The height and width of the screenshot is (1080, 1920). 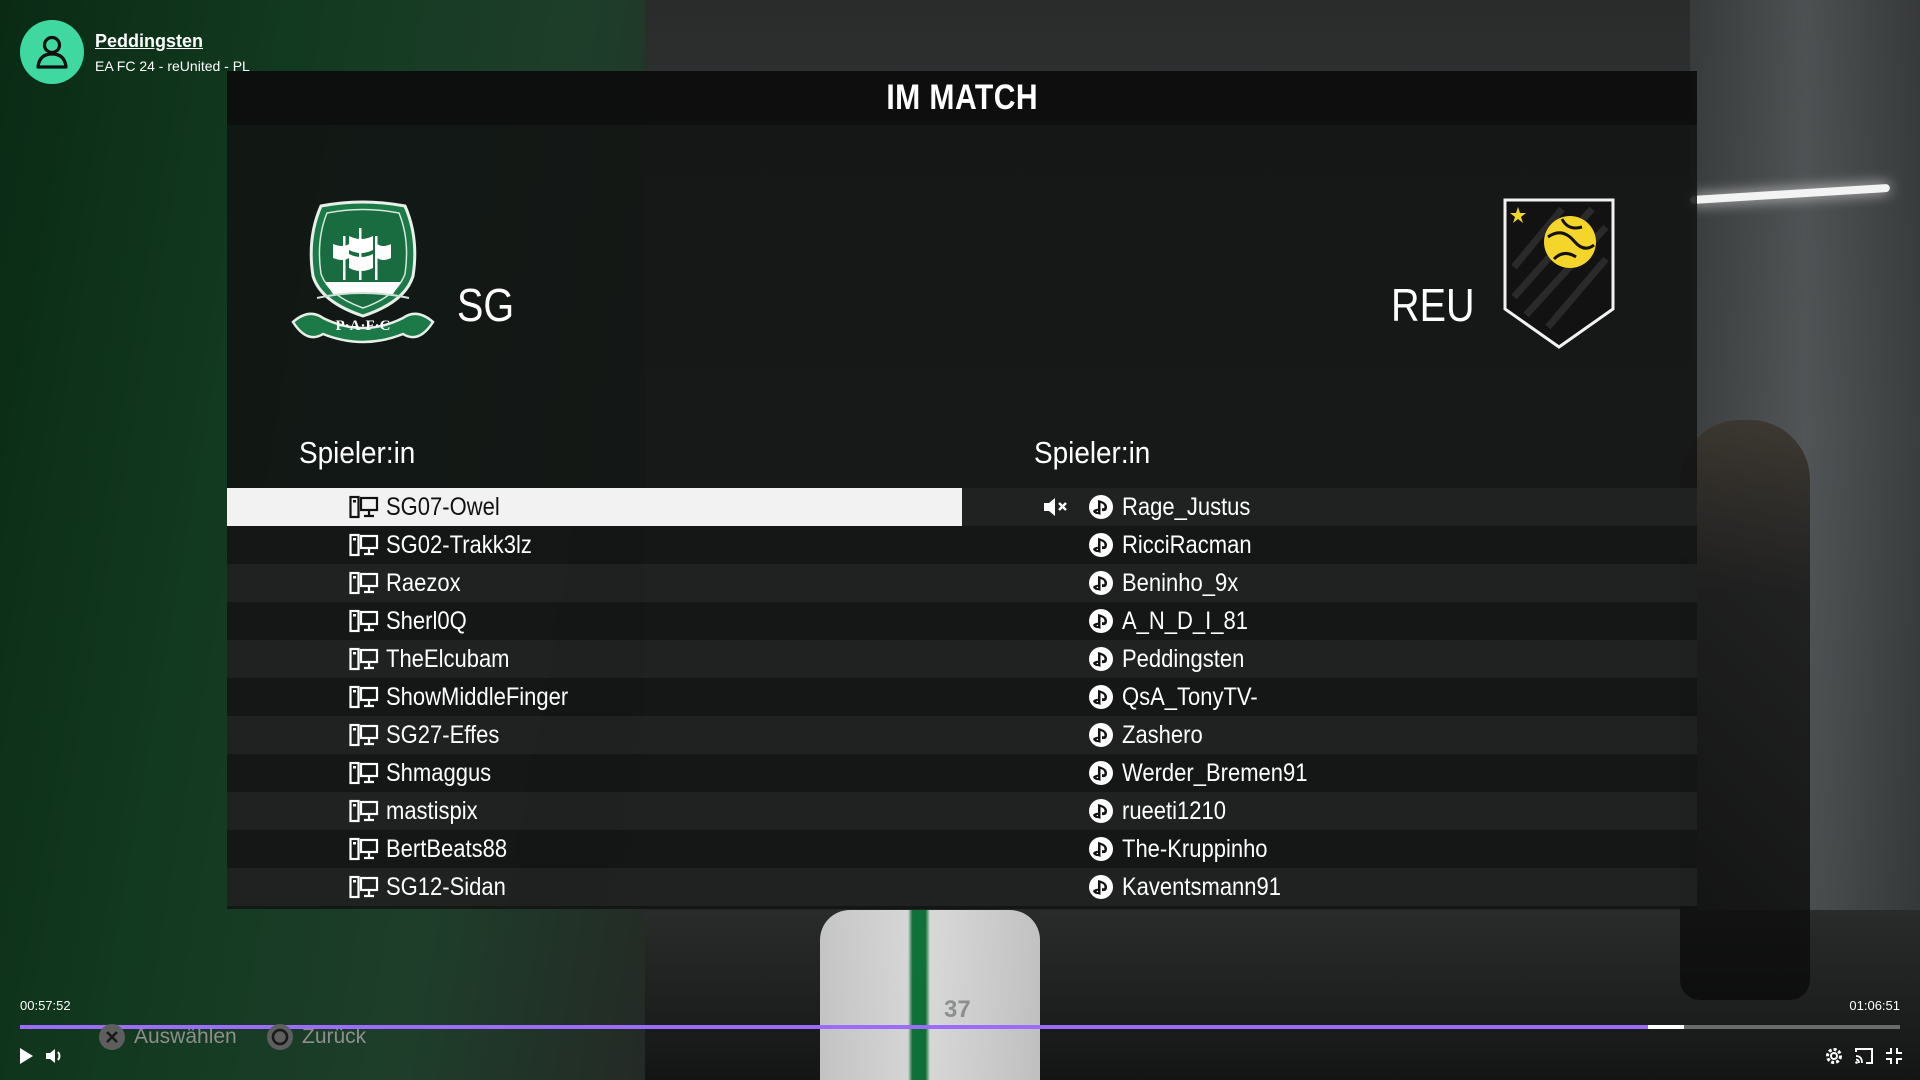 I want to click on gear-icon, so click(x=1834, y=1056).